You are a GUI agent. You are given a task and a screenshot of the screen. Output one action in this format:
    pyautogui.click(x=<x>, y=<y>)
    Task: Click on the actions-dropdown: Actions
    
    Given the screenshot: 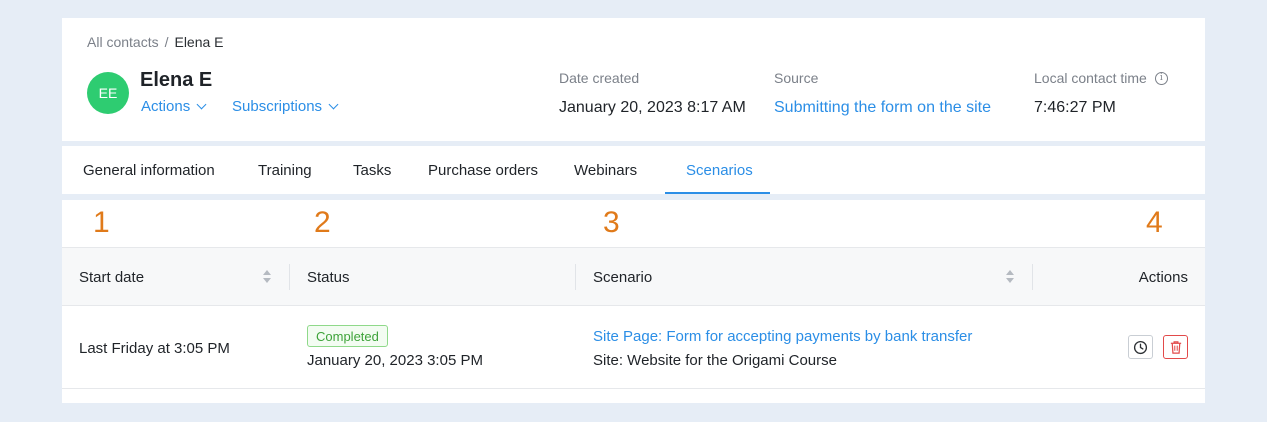 What is the action you would take?
    pyautogui.click(x=174, y=106)
    